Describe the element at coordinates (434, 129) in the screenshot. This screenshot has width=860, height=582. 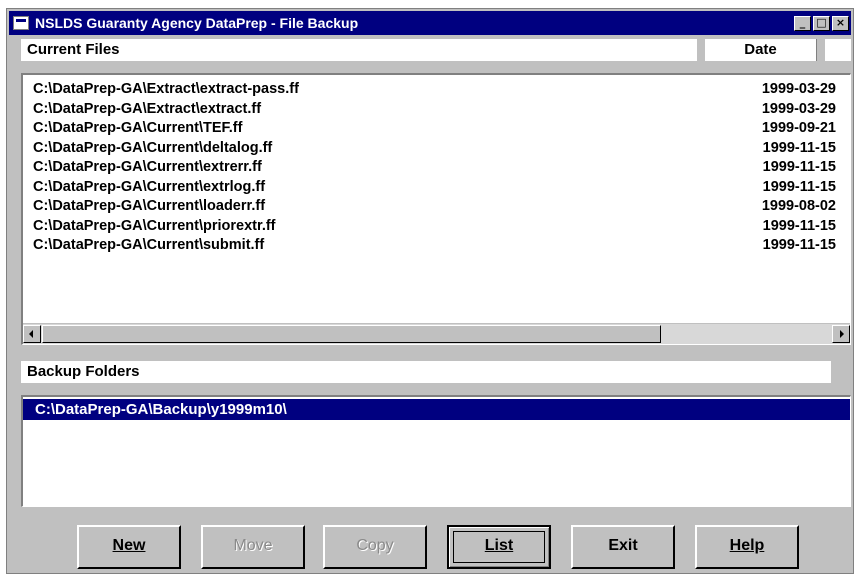
I see `file-row: C:\DataPrep-GA\Current\TEF.ff 1999-09-21` at that location.